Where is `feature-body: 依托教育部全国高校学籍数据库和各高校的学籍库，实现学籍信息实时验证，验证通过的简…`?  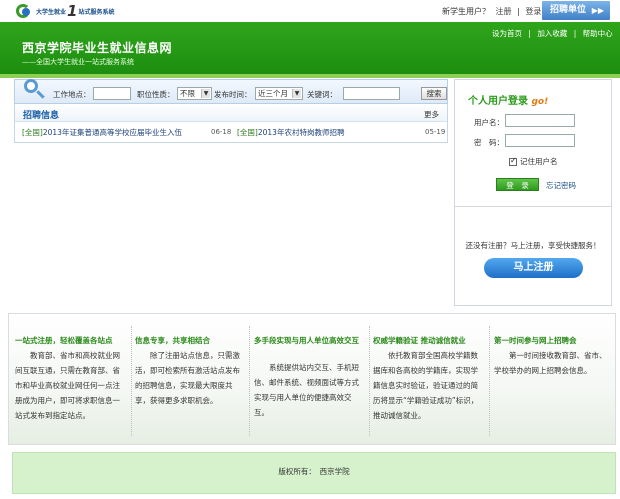
feature-body: 依托教育部全国高校学籍数据库和各高校的学籍库，实现学籍信息实时验证，验证通过的简… is located at coordinates (426, 385).